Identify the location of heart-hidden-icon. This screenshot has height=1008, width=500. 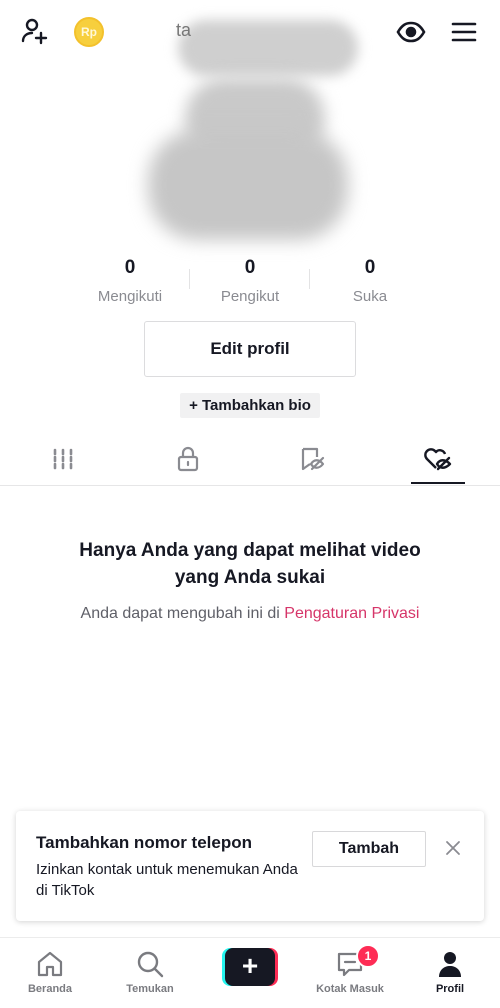
(438, 461).